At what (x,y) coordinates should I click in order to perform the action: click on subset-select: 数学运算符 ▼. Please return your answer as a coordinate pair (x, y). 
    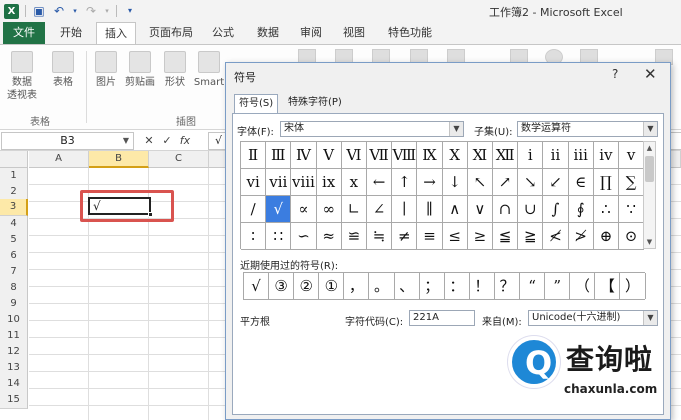
    Looking at the image, I should click on (587, 129).